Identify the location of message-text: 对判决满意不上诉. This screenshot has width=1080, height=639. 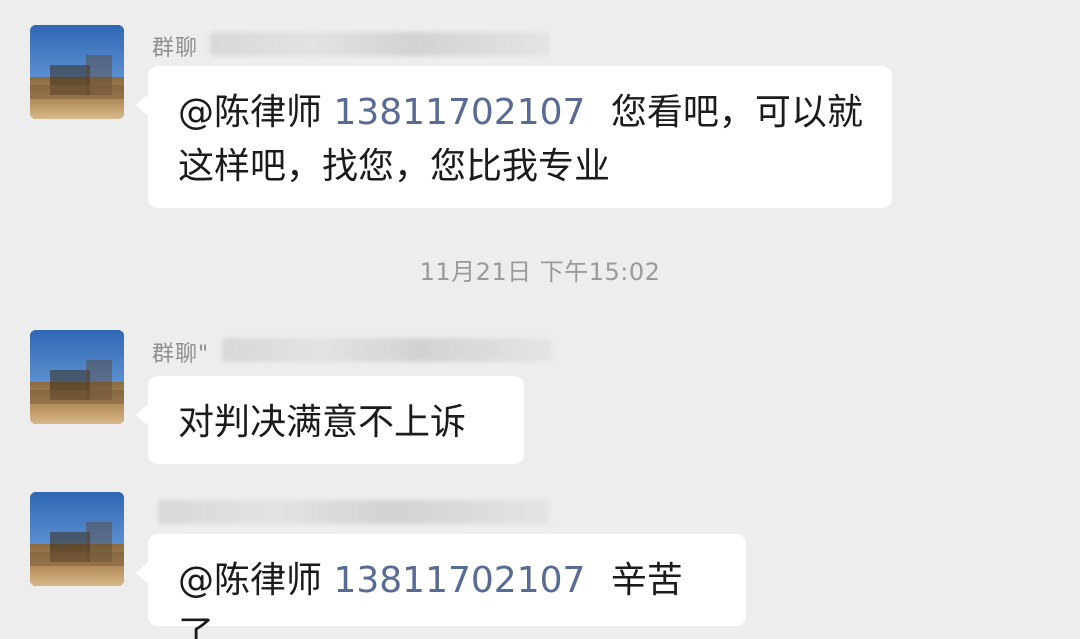
(322, 422).